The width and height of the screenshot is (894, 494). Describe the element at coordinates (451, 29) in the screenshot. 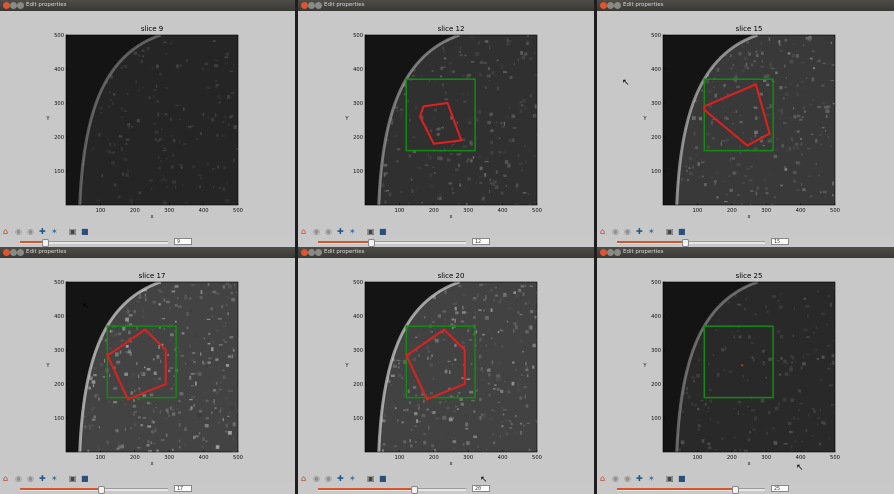

I see `plot-title: slice 12` at that location.